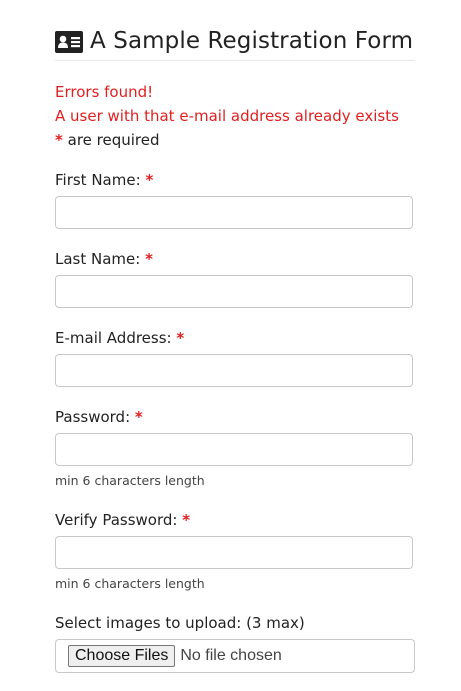 This screenshot has width=461, height=691. Describe the element at coordinates (180, 623) in the screenshot. I see `upload-label: Select images to upload: (3 max)` at that location.